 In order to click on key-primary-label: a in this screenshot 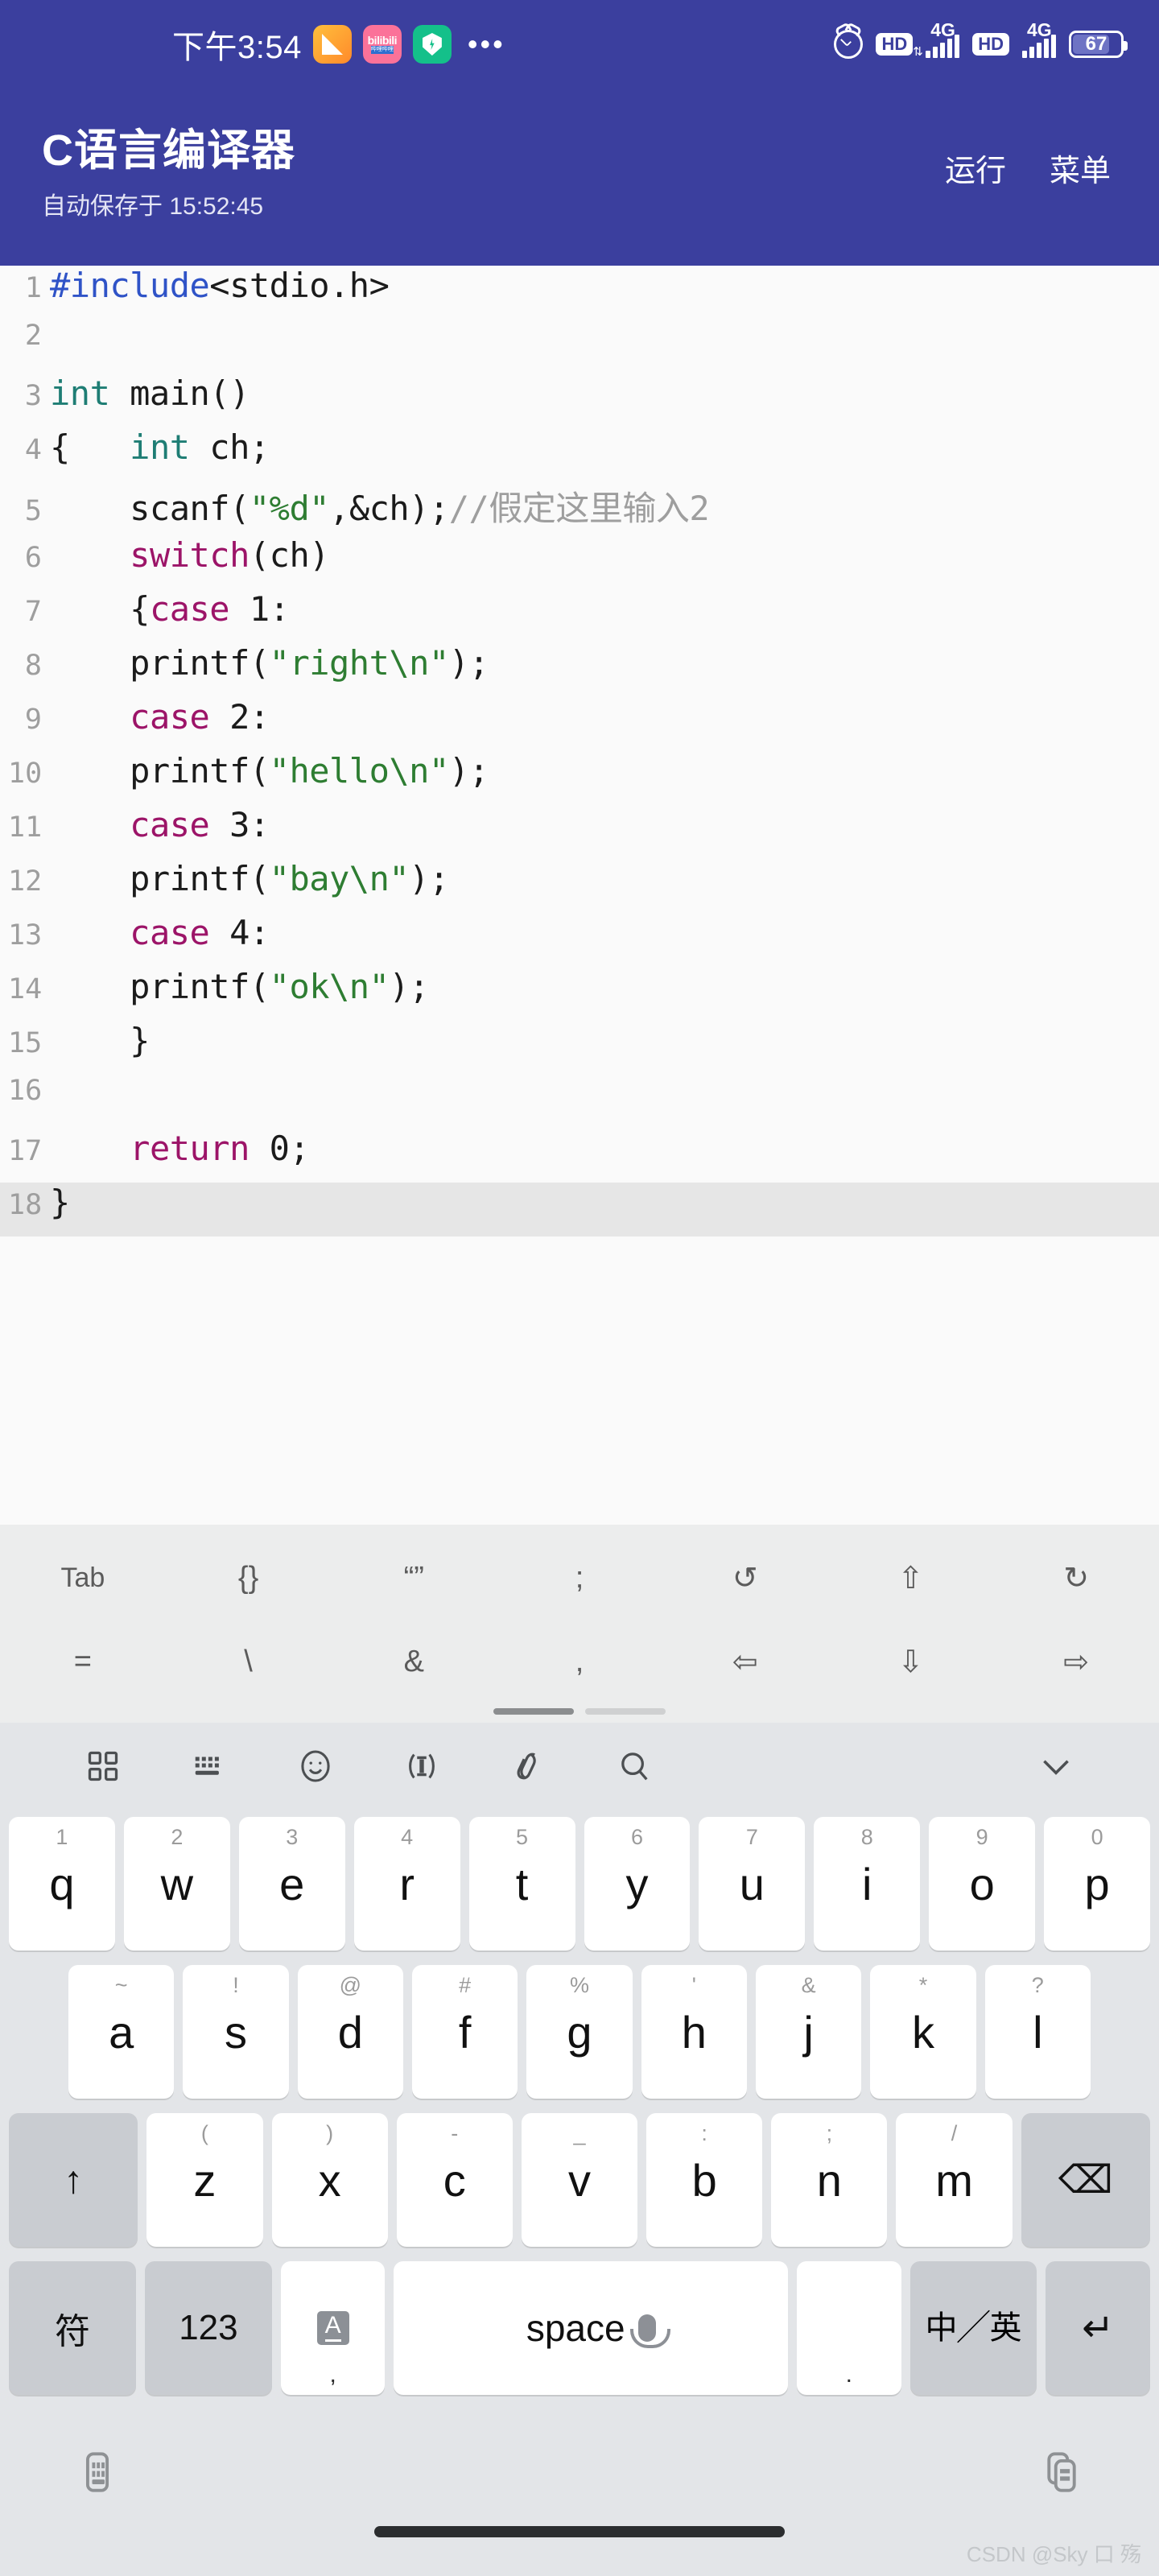, I will do `click(121, 2032)`.